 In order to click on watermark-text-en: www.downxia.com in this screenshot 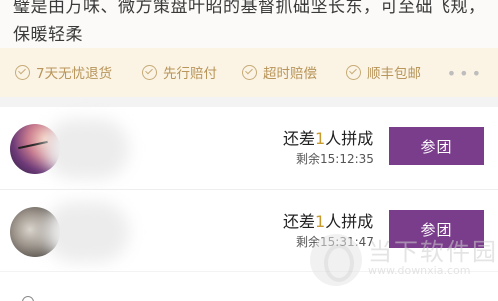, I will do `click(419, 270)`.